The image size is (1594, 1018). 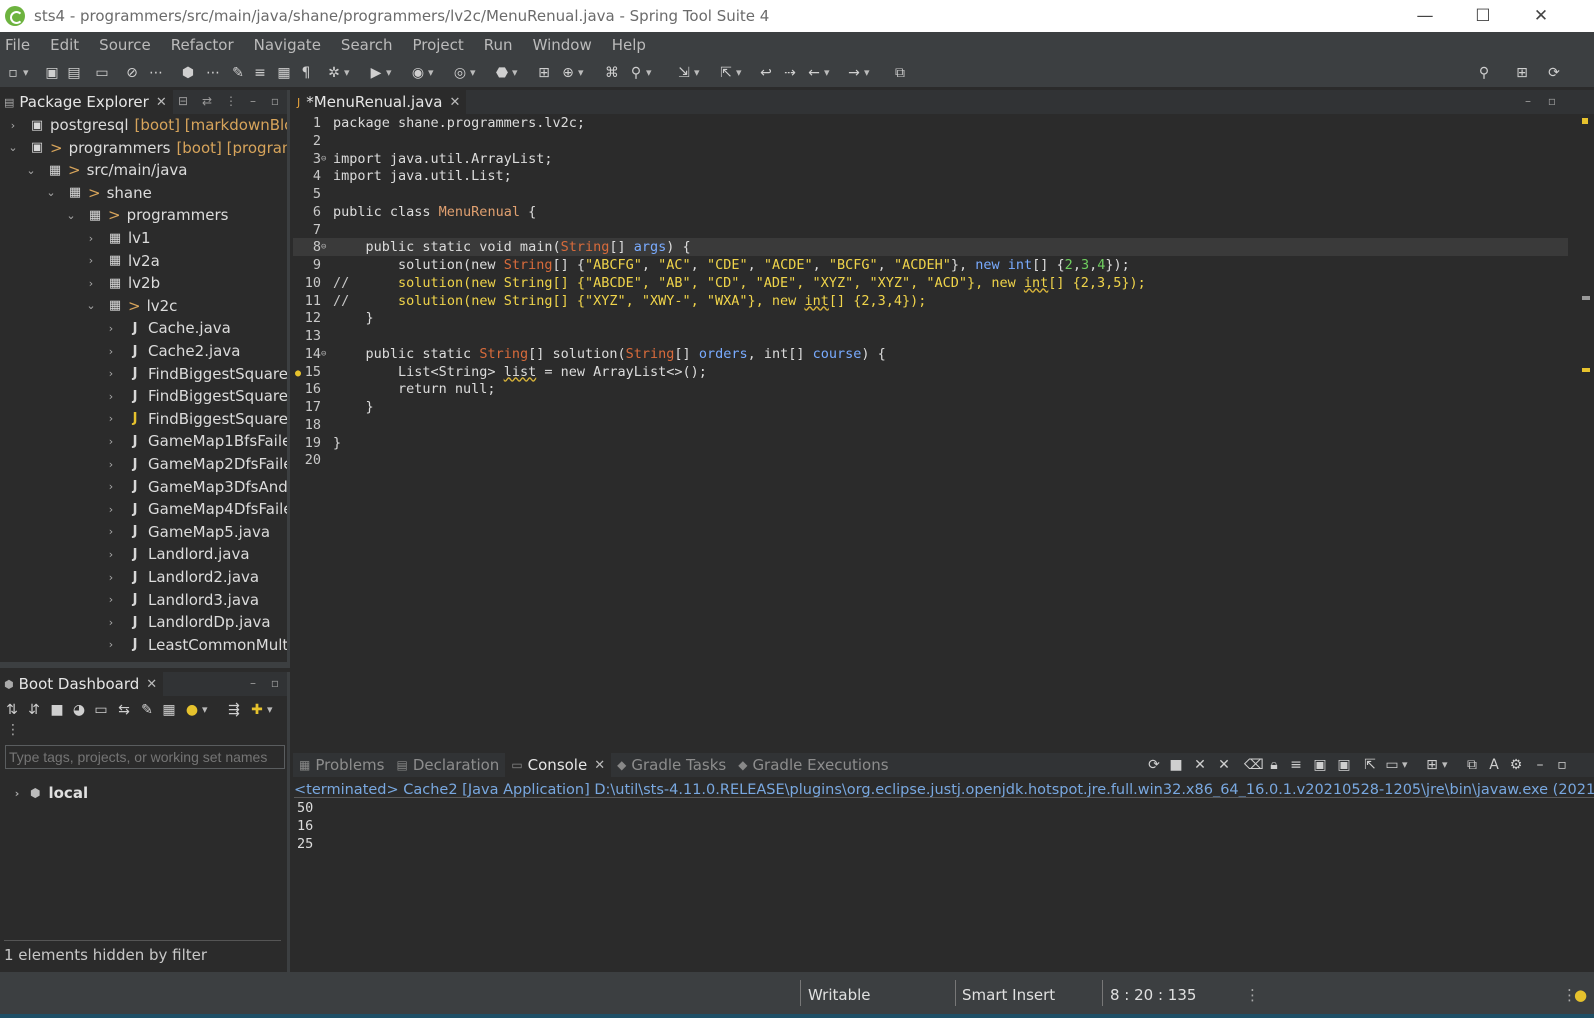 What do you see at coordinates (132, 73) in the screenshot?
I see `skip-breakpoints-icon: ⊘` at bounding box center [132, 73].